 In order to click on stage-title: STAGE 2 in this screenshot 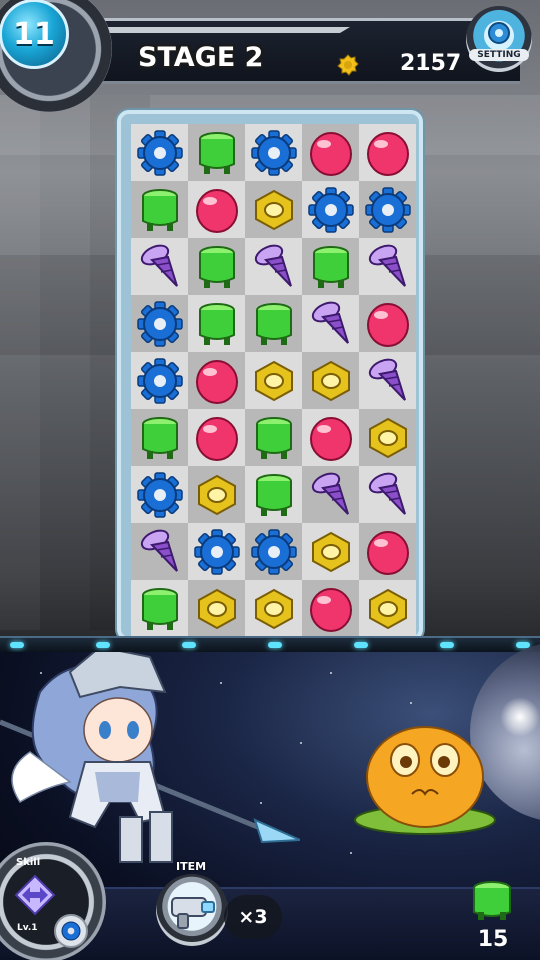, I will do `click(201, 57)`.